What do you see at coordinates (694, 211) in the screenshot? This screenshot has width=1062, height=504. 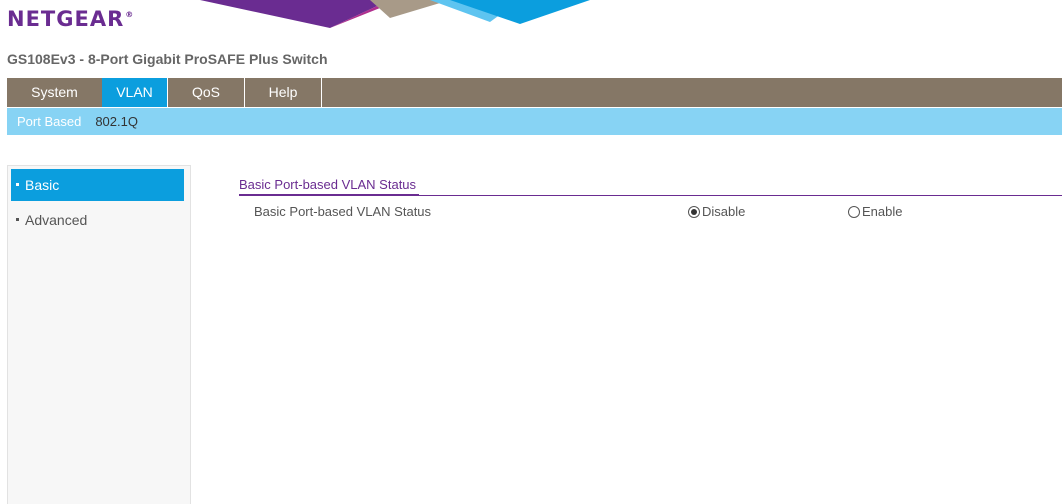 I see `radio-checked-icon` at bounding box center [694, 211].